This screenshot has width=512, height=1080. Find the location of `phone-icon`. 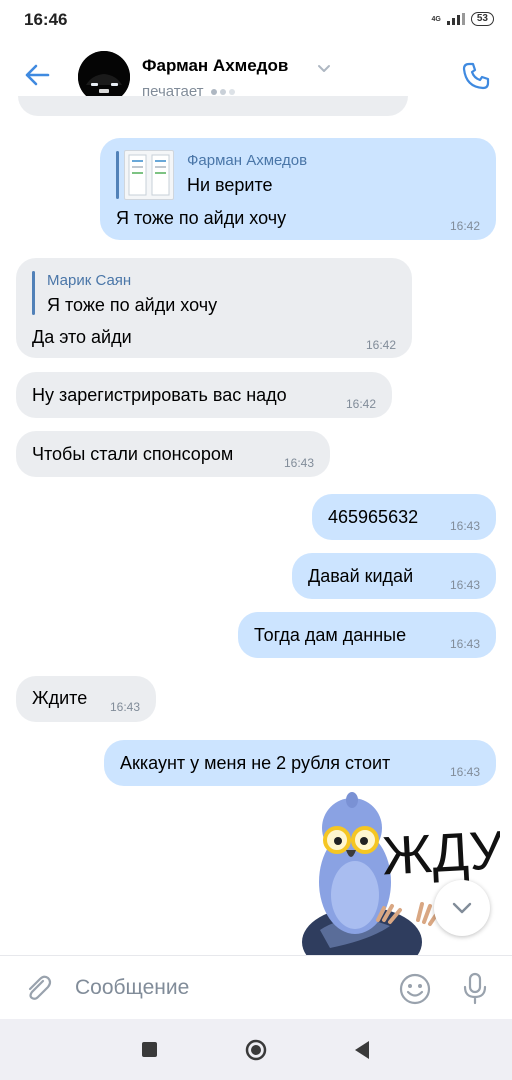

phone-icon is located at coordinates (476, 76).